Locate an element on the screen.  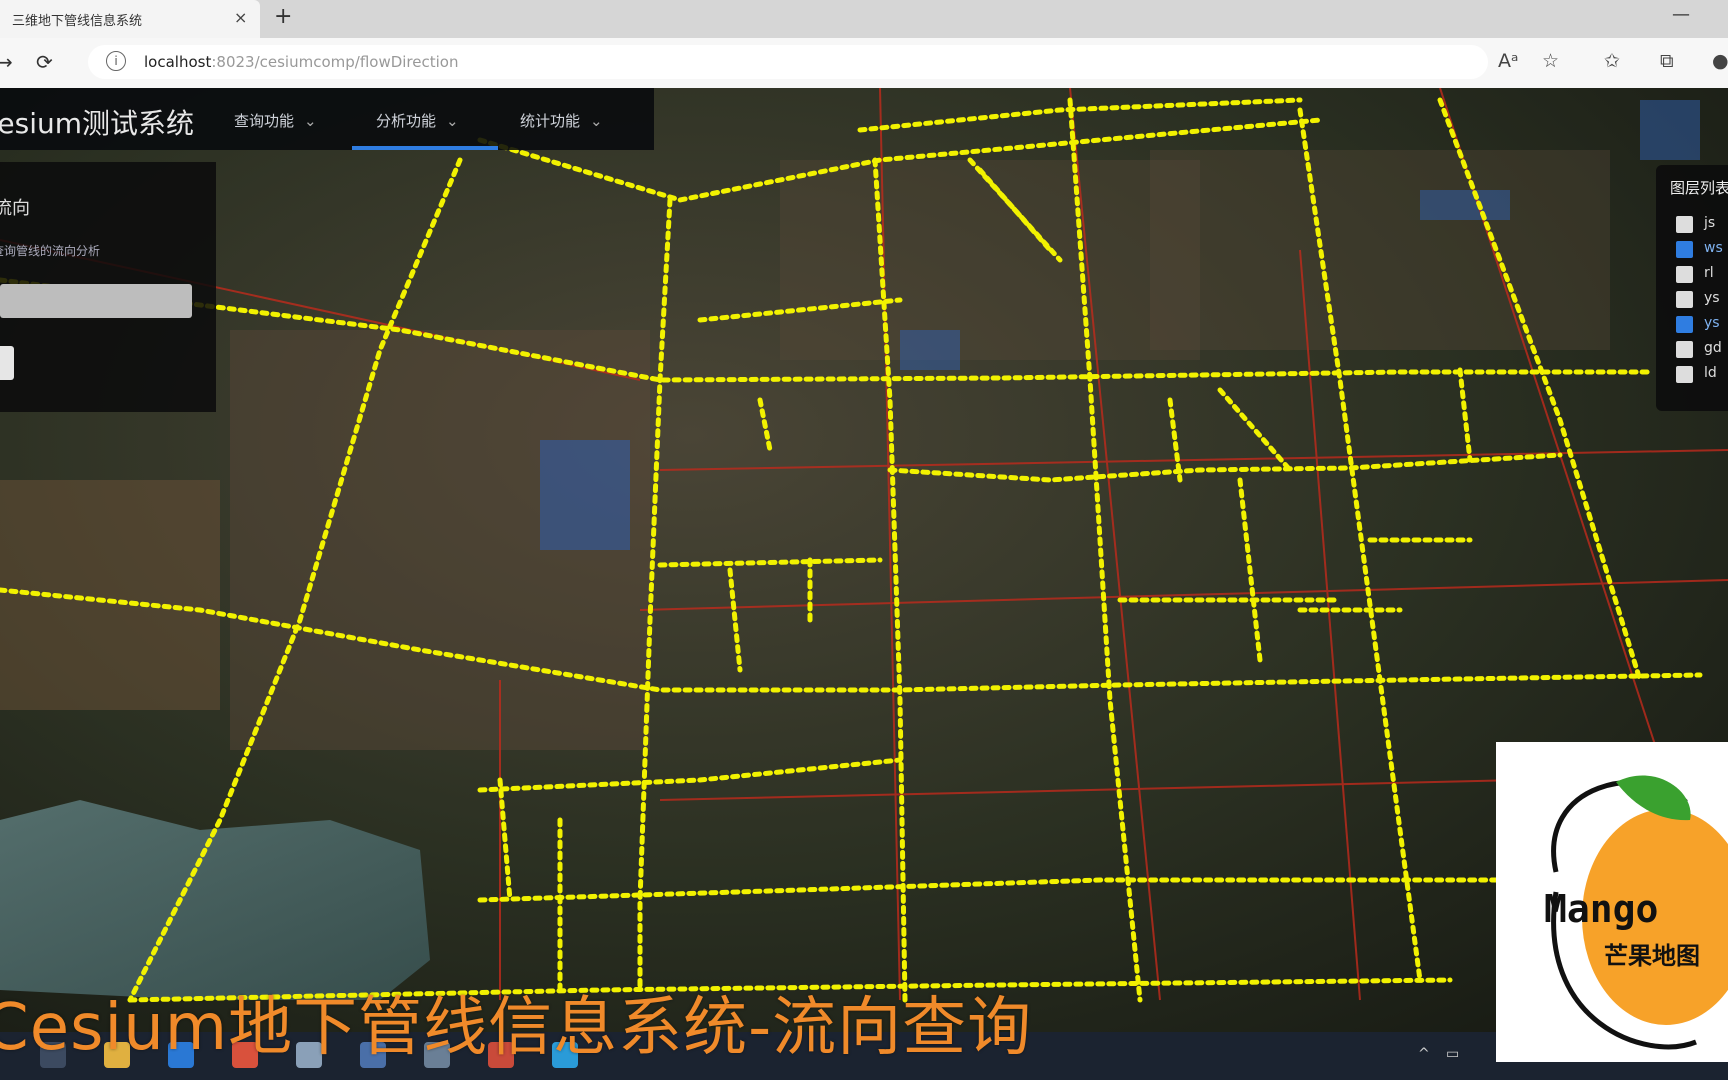
layer-item-ws: ws is located at coordinates (1702, 250).